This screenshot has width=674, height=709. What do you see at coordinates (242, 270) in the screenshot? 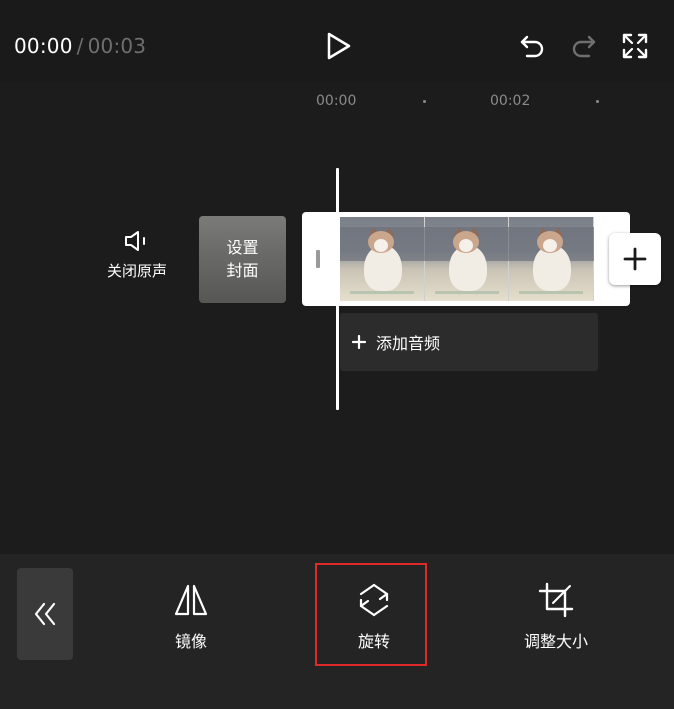
I see `cover-label-line2: 封面` at bounding box center [242, 270].